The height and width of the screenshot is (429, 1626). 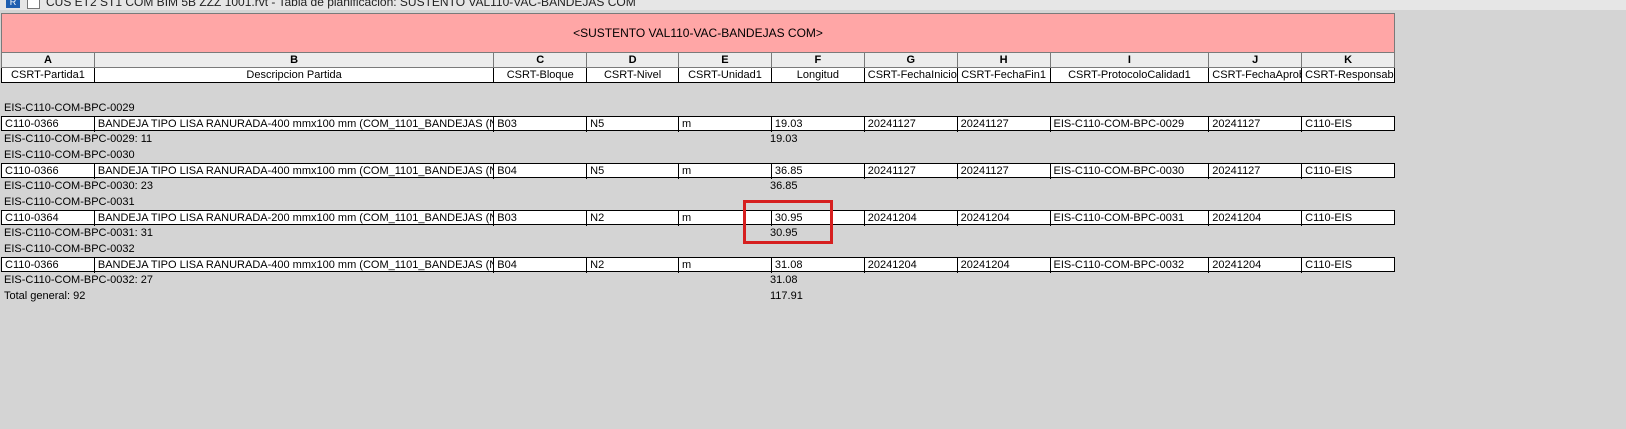 What do you see at coordinates (1130, 75) in the screenshot?
I see `header-protocolo-calidad: CSRT-ProtocoloCalidad1` at bounding box center [1130, 75].